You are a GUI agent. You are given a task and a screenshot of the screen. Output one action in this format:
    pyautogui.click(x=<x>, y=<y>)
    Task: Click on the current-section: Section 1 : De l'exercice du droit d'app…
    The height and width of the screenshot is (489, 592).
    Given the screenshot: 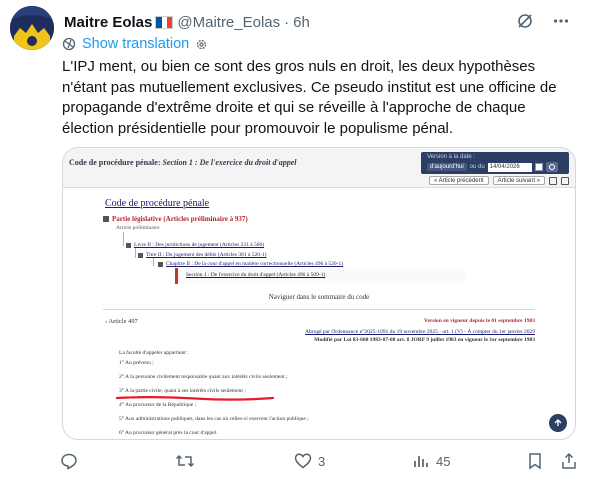 What is the action you would take?
    pyautogui.click(x=320, y=276)
    